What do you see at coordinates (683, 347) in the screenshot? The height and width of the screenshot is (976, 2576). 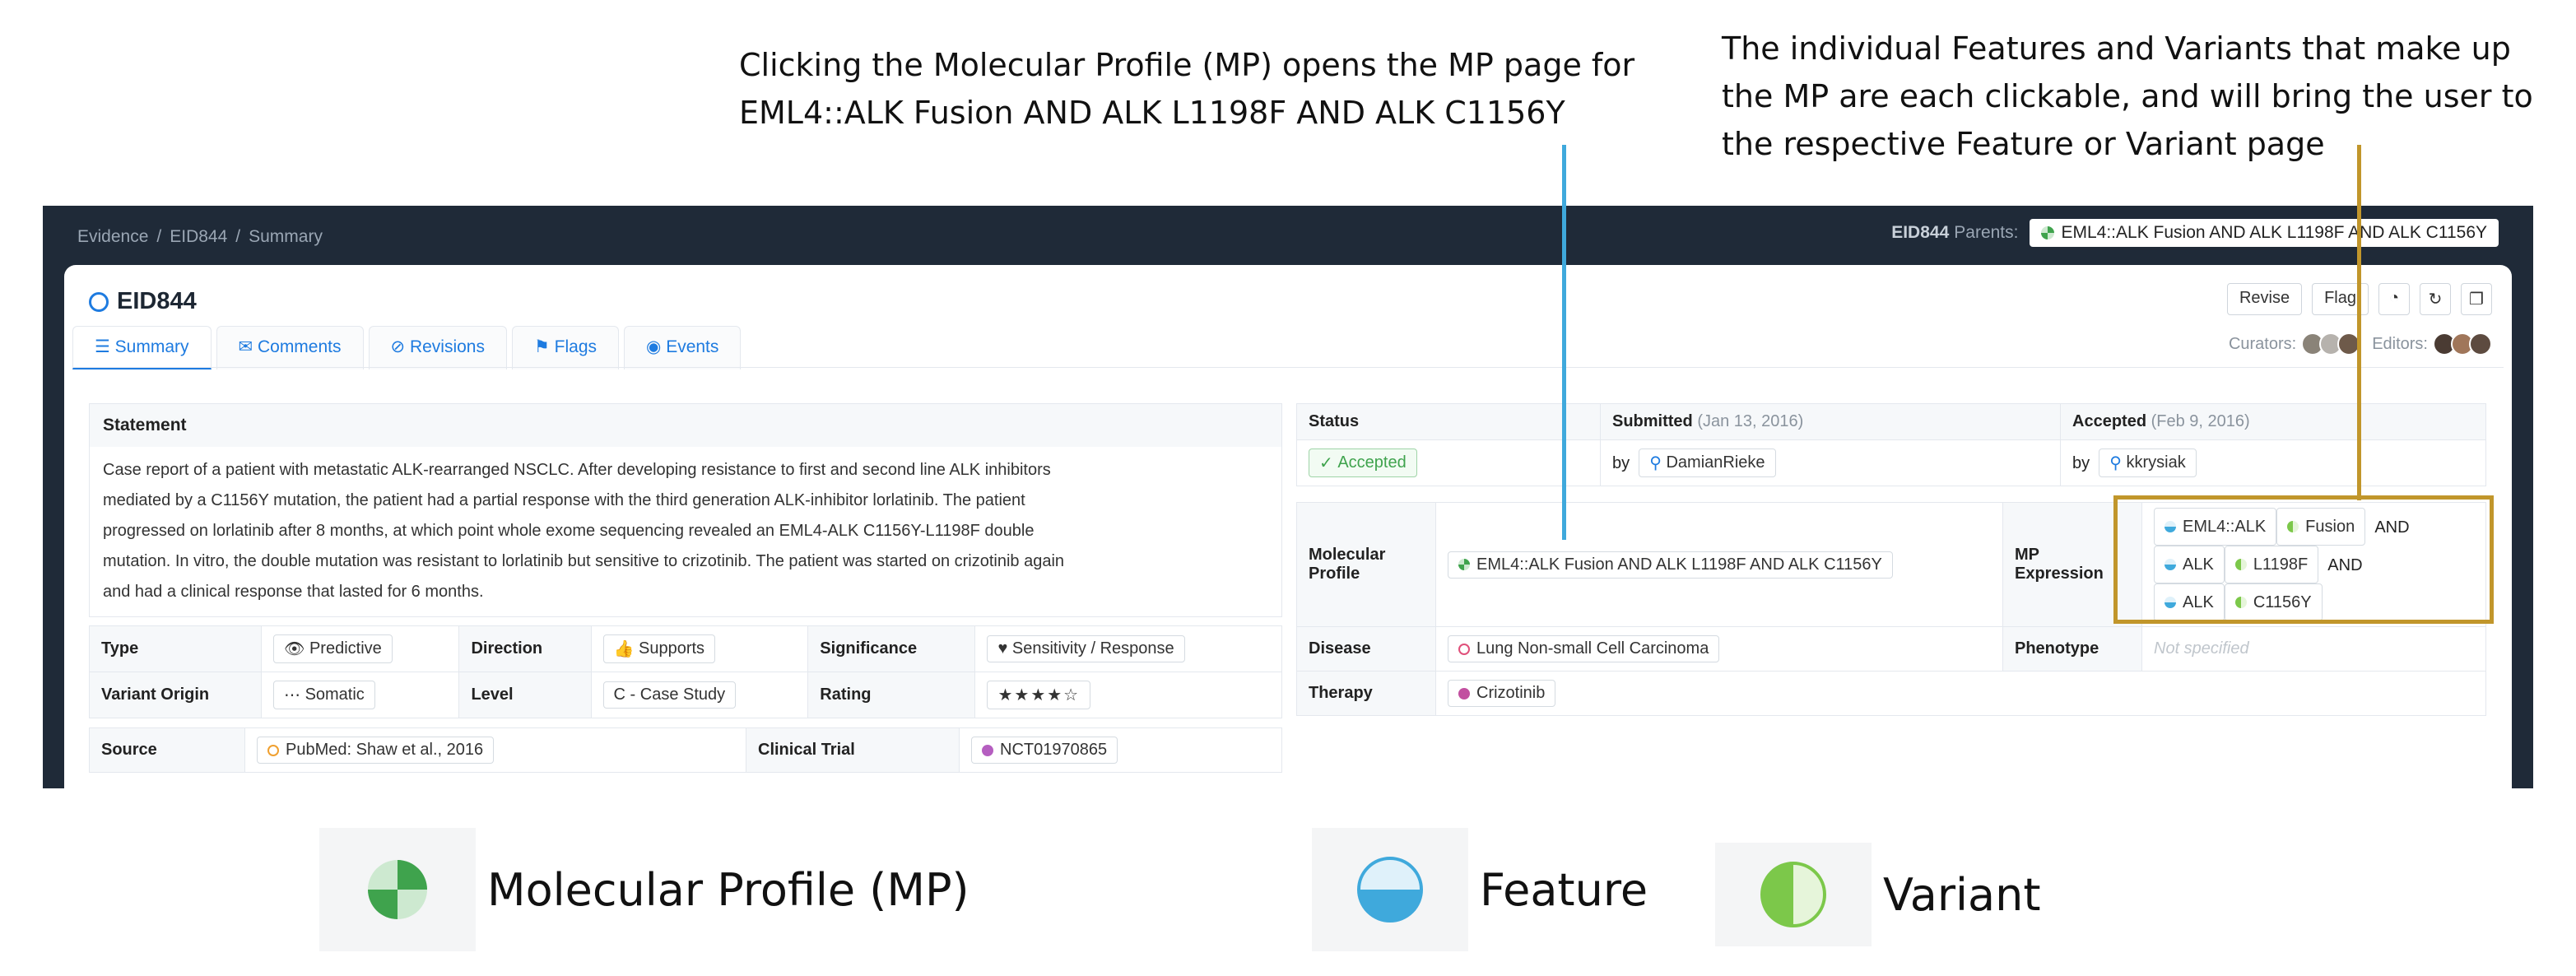 I see `tab-events: ◉ Events` at bounding box center [683, 347].